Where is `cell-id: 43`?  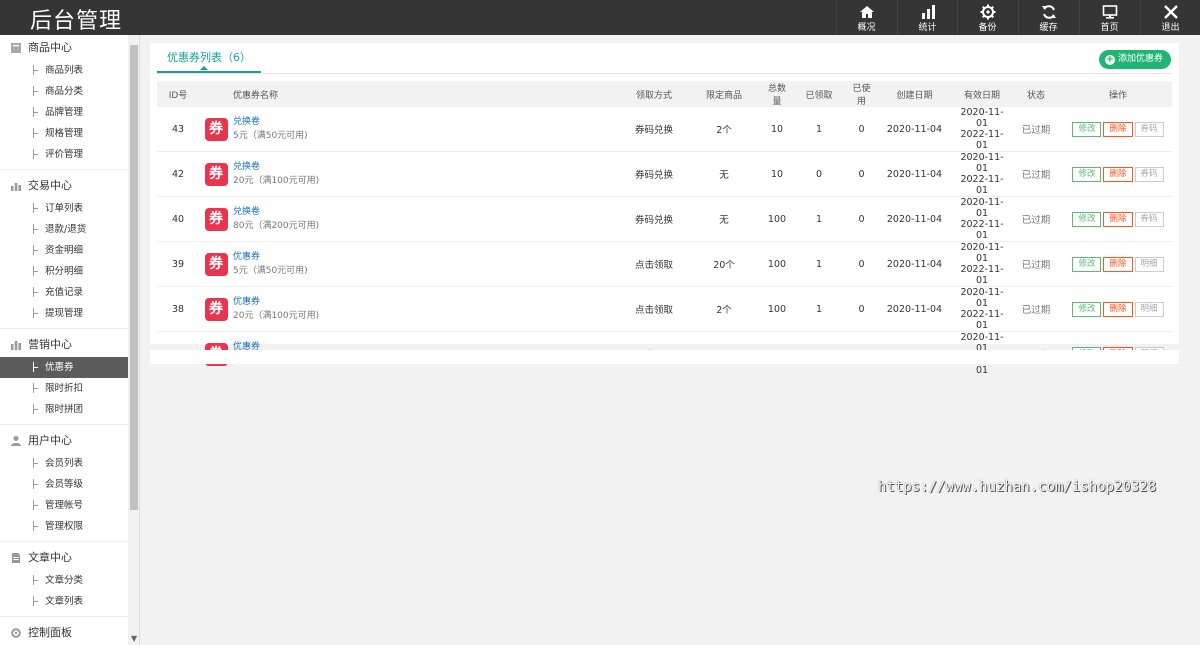
cell-id: 43 is located at coordinates (178, 129).